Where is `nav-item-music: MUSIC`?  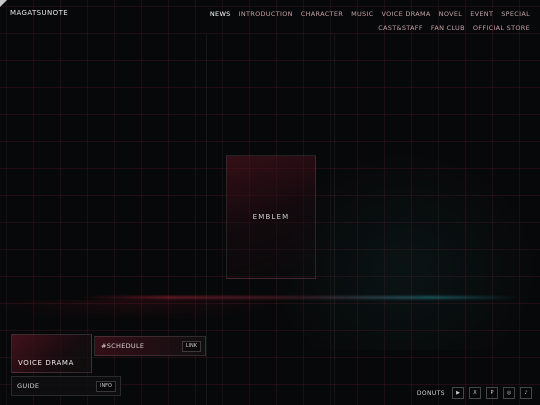
nav-item-music: MUSIC is located at coordinates (362, 14).